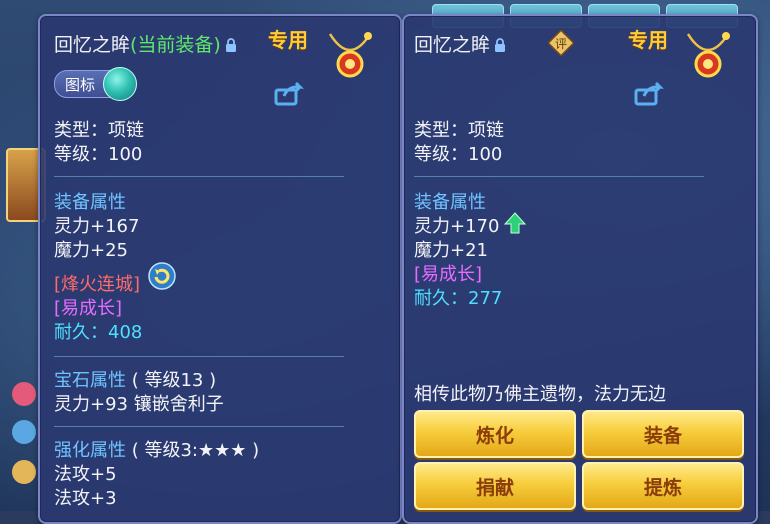  I want to click on special-effect: [烽火连城], so click(97, 283).